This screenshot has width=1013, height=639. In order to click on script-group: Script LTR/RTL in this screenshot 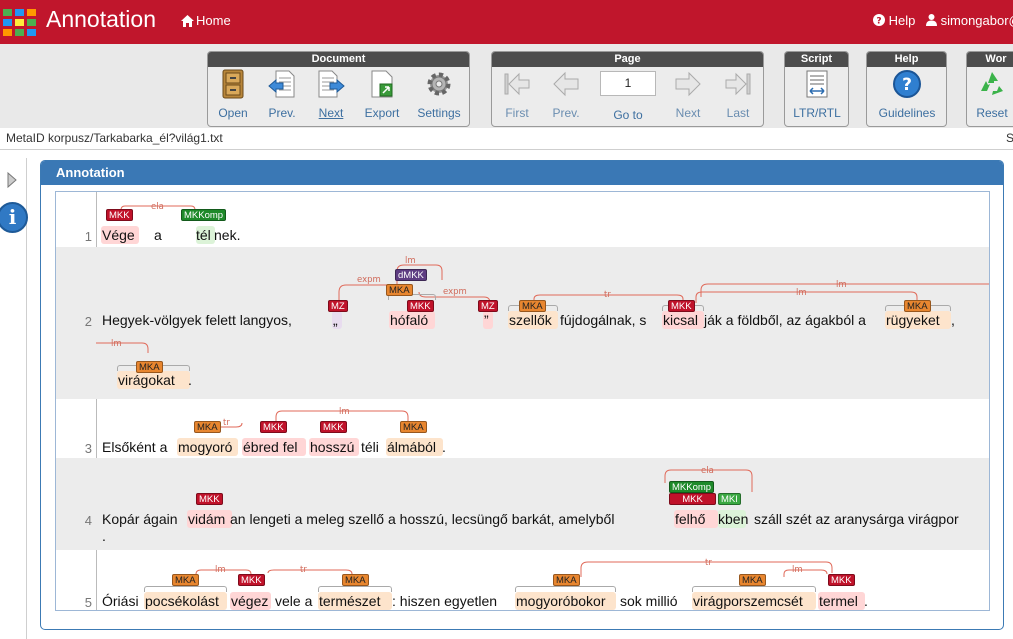, I will do `click(816, 89)`.